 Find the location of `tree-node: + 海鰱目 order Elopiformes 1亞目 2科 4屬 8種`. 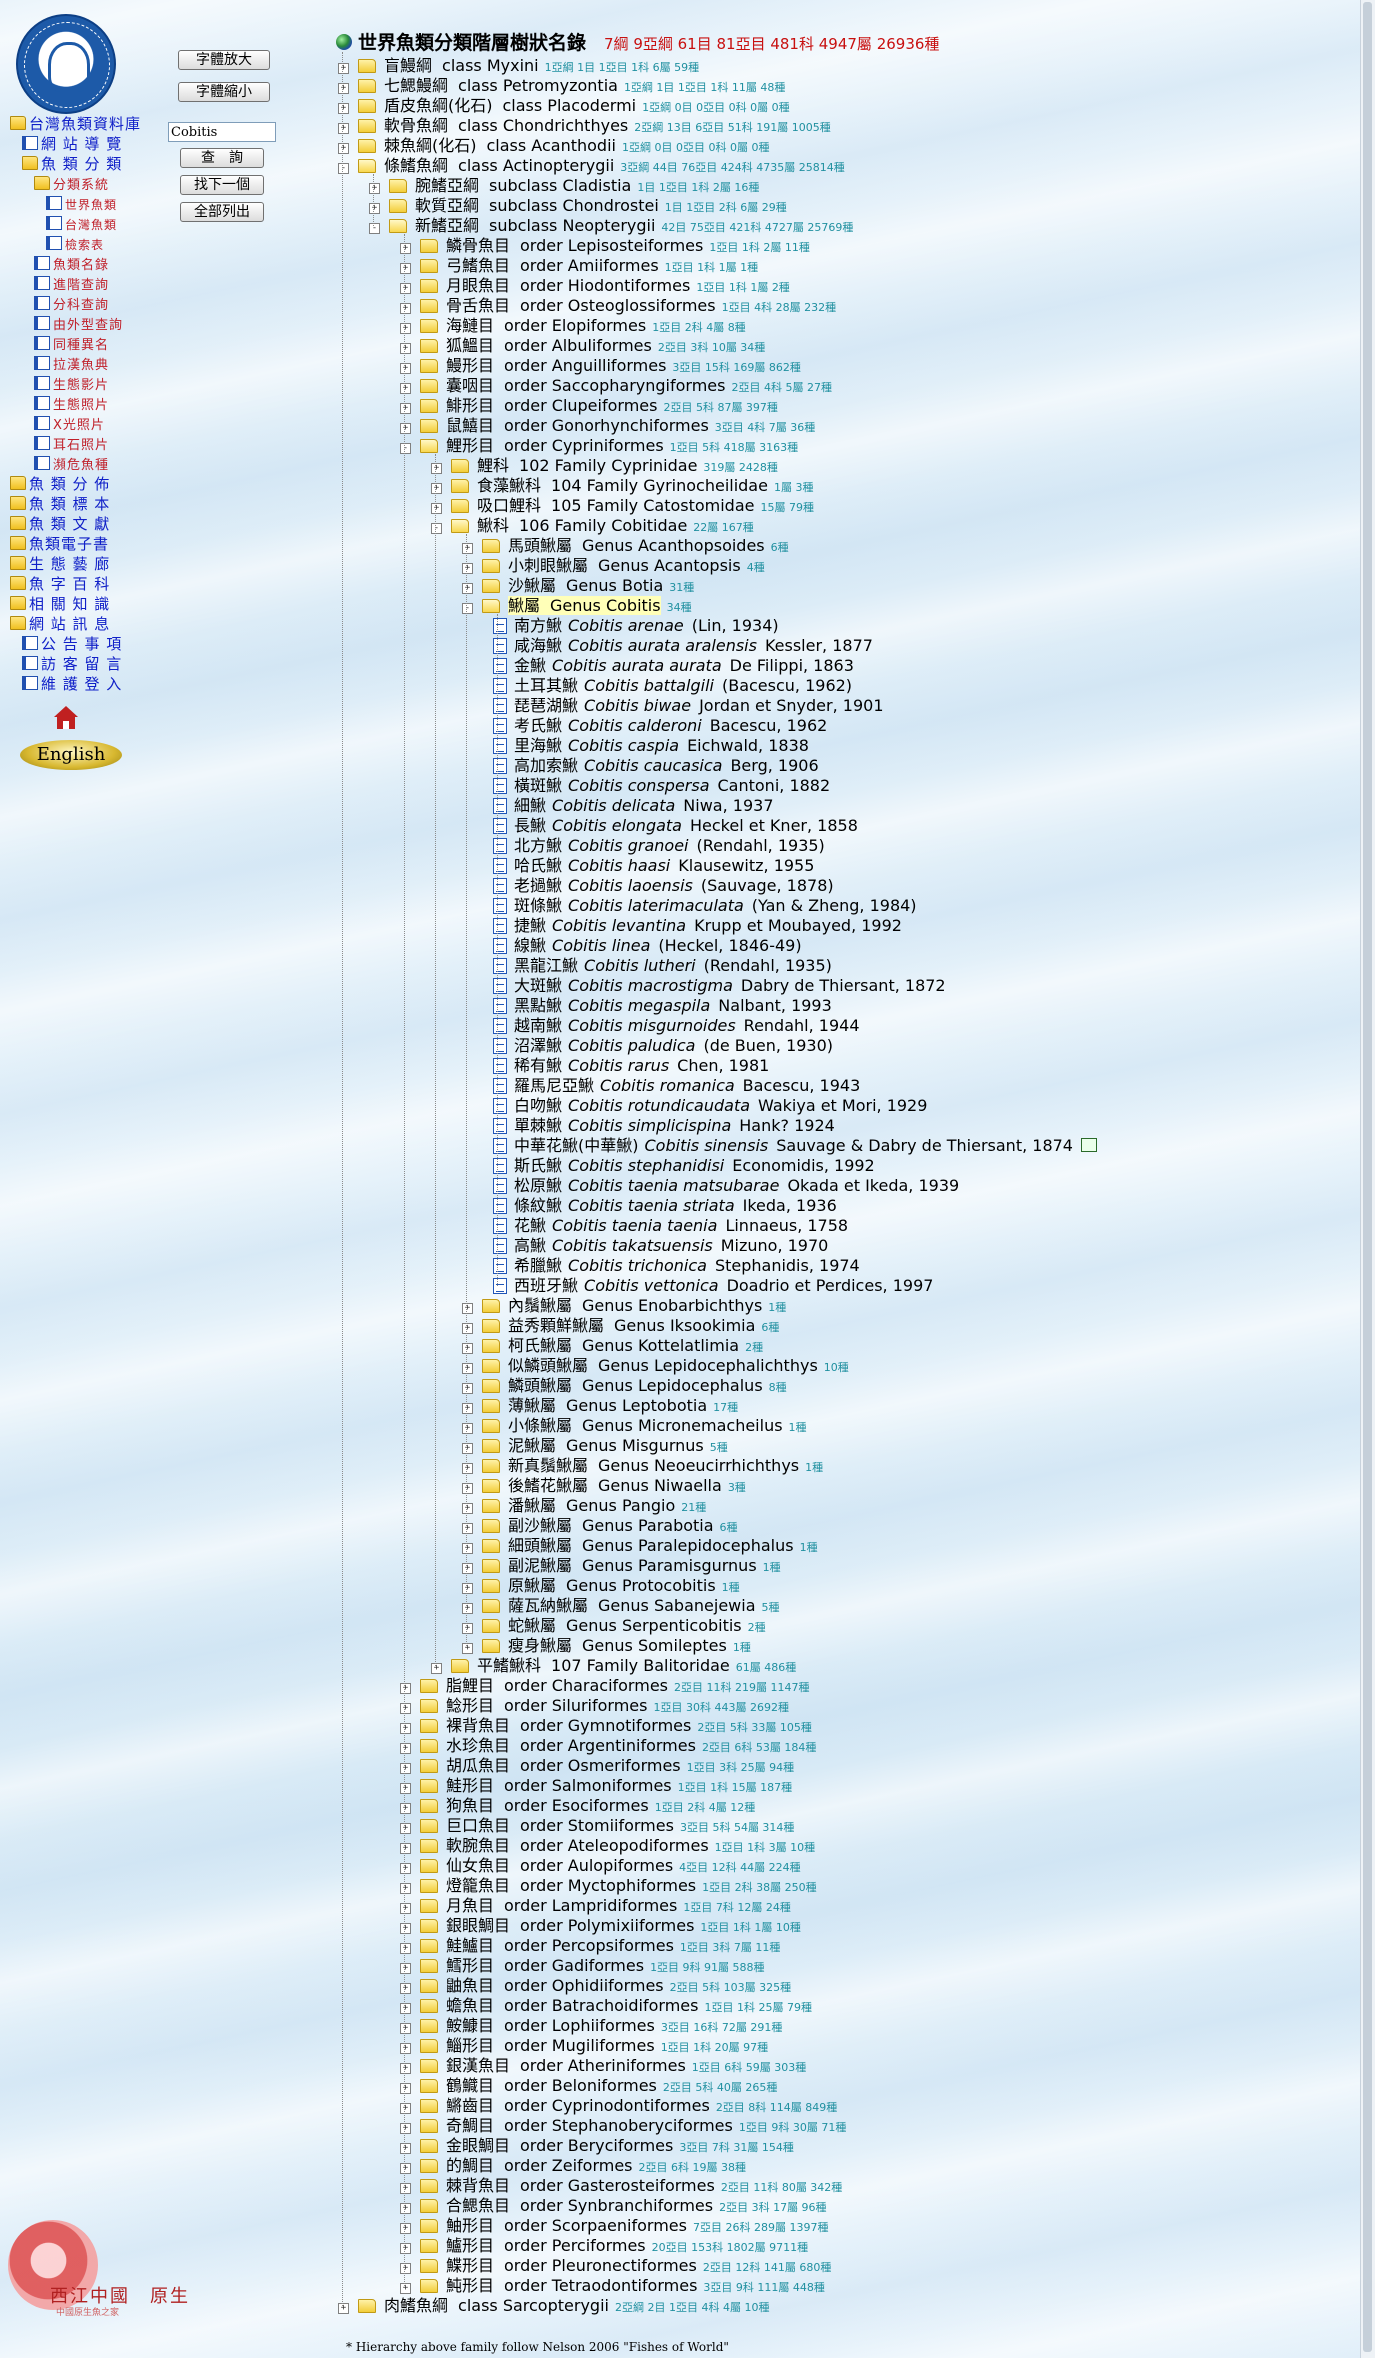

tree-node: + 海鰱目 order Elopiformes 1亞目 2科 4屬 8種 is located at coordinates (573, 326).